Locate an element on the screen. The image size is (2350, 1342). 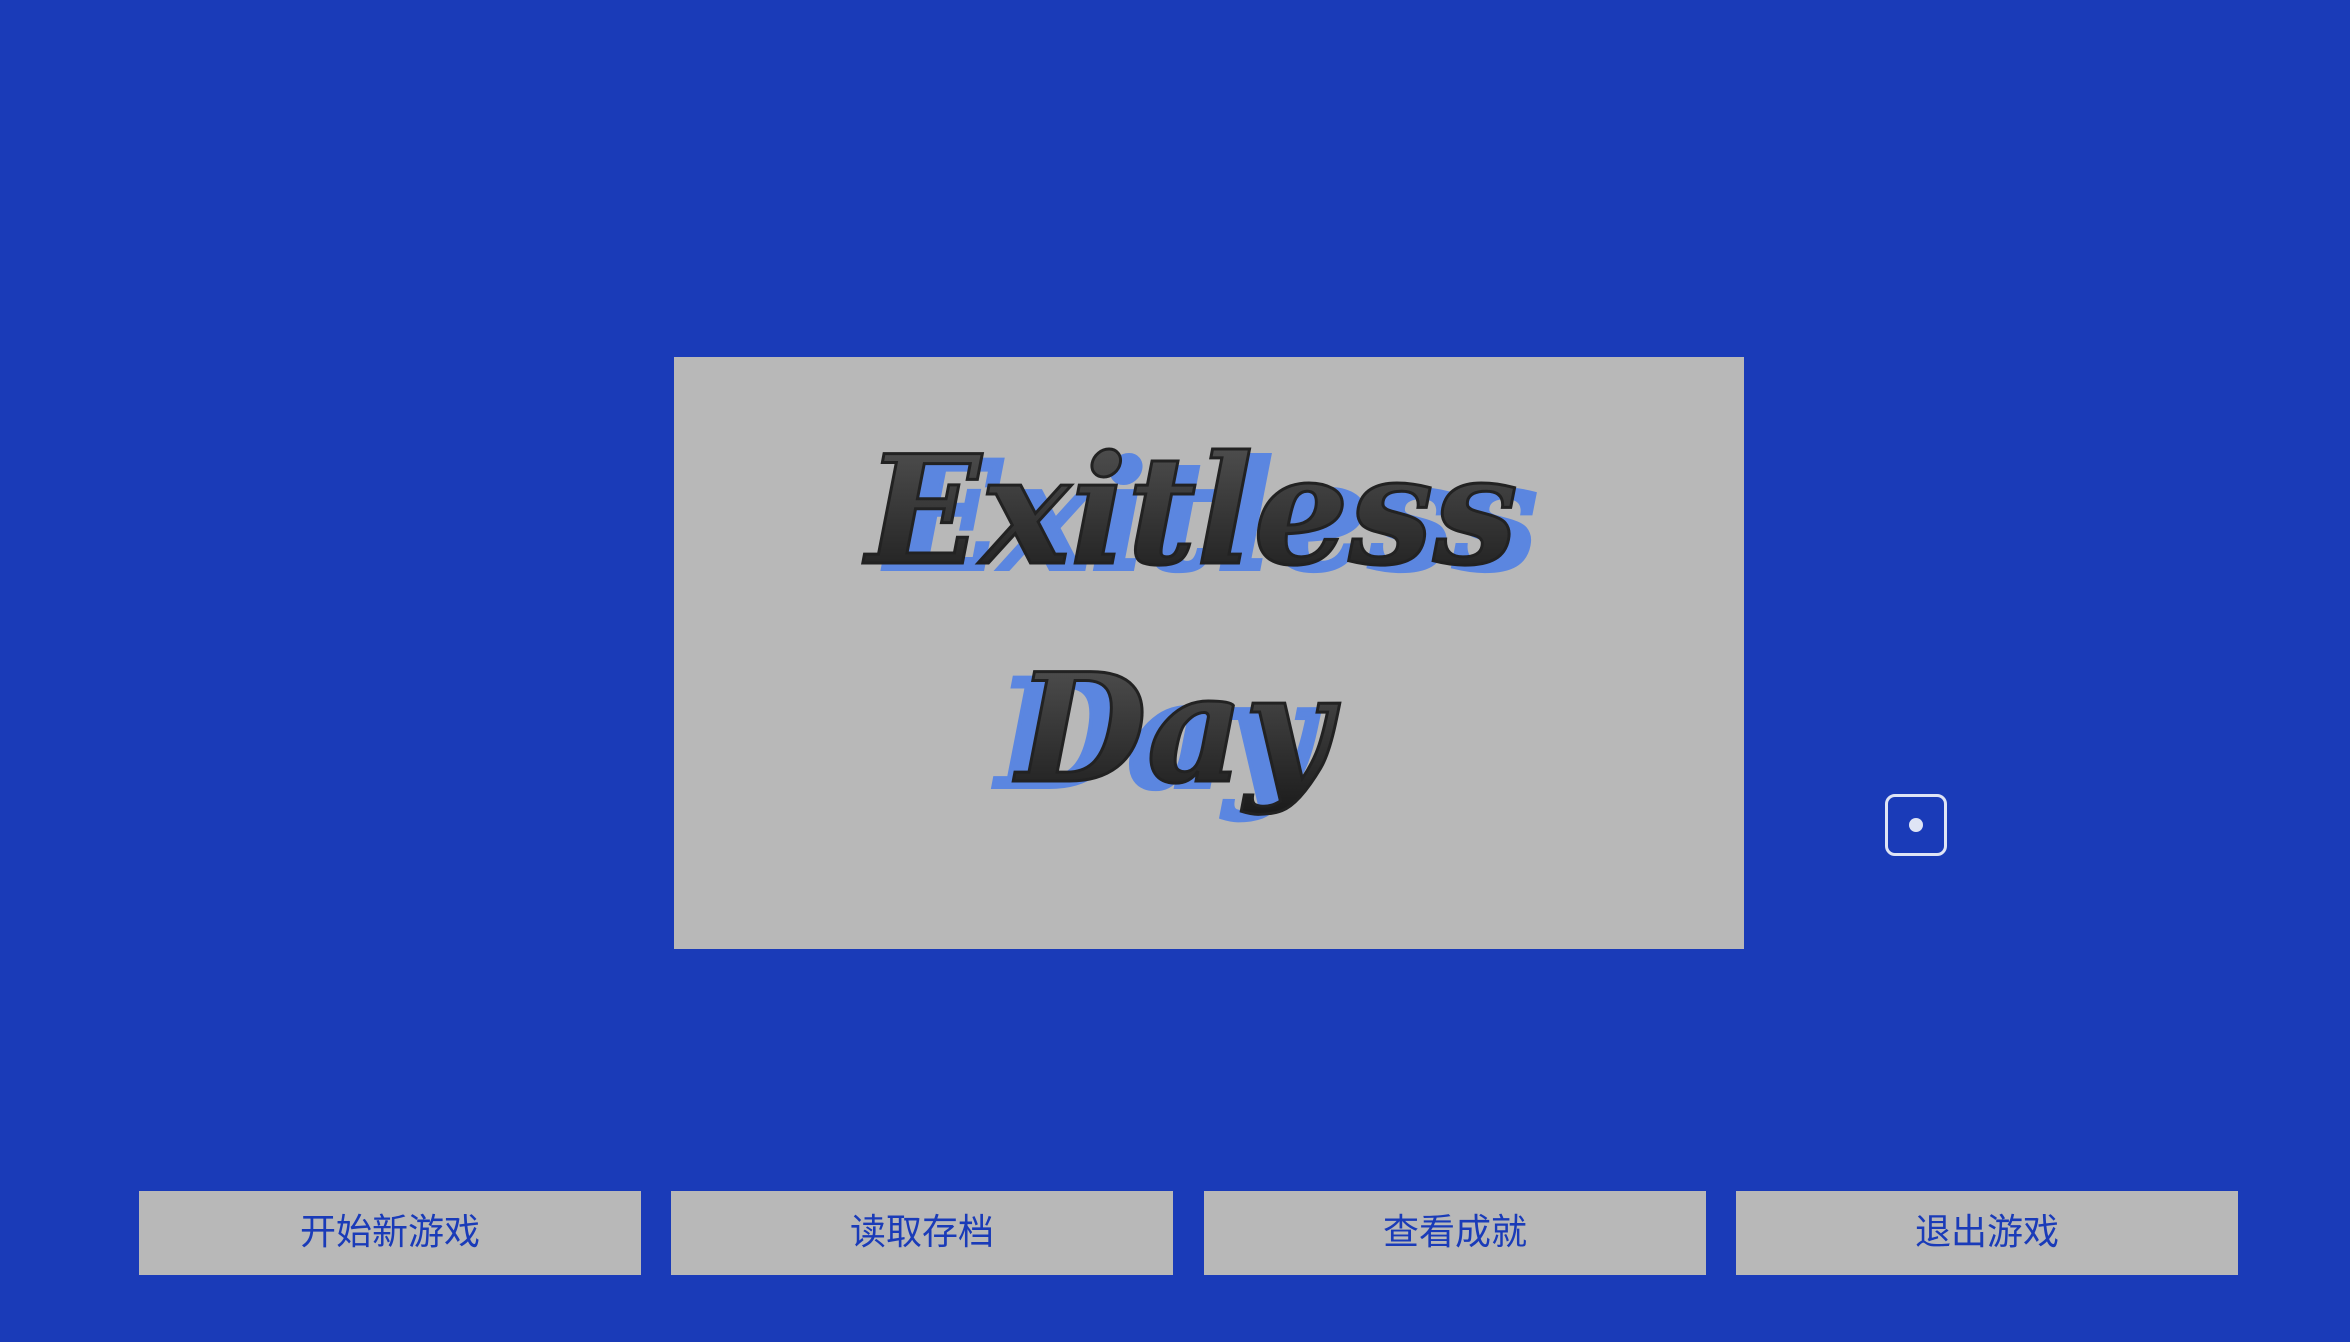
main-menu: 开始新游戏 读取存档 查看成就 退出游戏 is located at coordinates (1188, 1233).